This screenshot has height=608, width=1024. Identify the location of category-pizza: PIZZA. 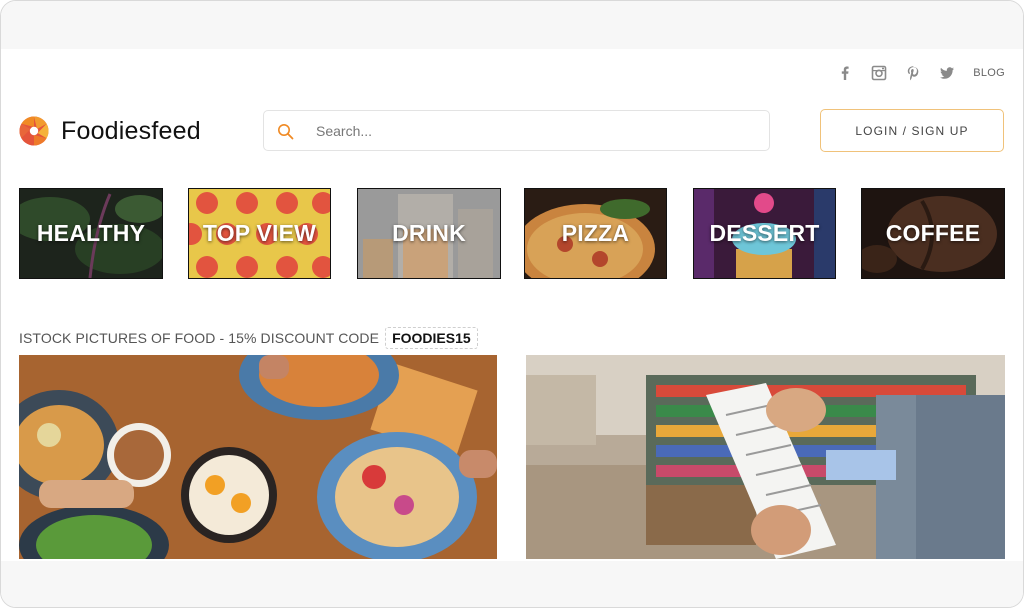
(595, 233).